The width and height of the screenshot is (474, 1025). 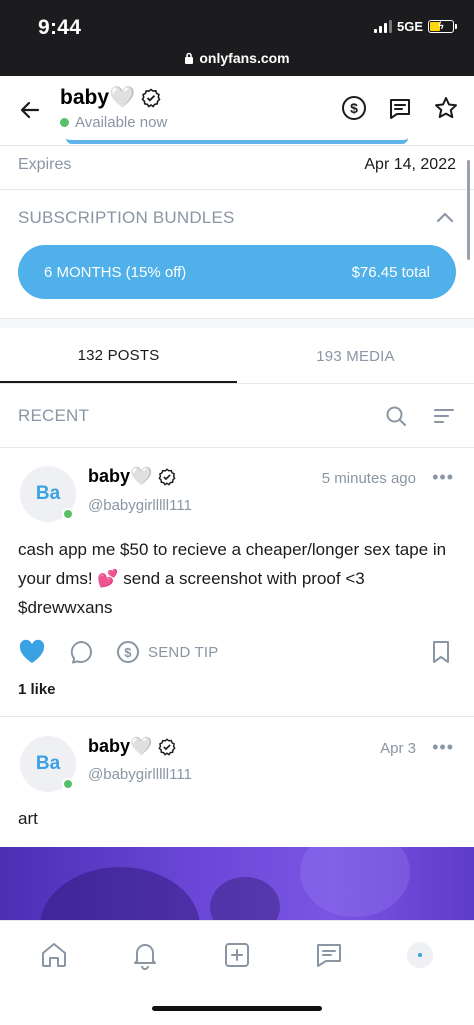 I want to click on post-text: art, so click(x=28, y=818).